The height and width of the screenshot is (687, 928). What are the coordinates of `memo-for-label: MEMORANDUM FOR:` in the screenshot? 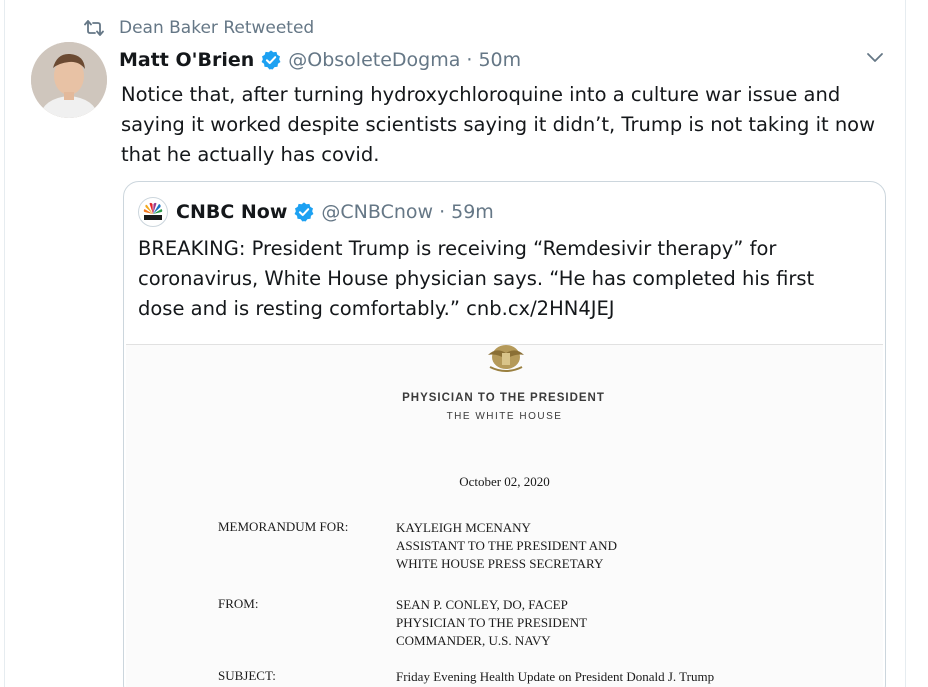 It's located at (283, 526).